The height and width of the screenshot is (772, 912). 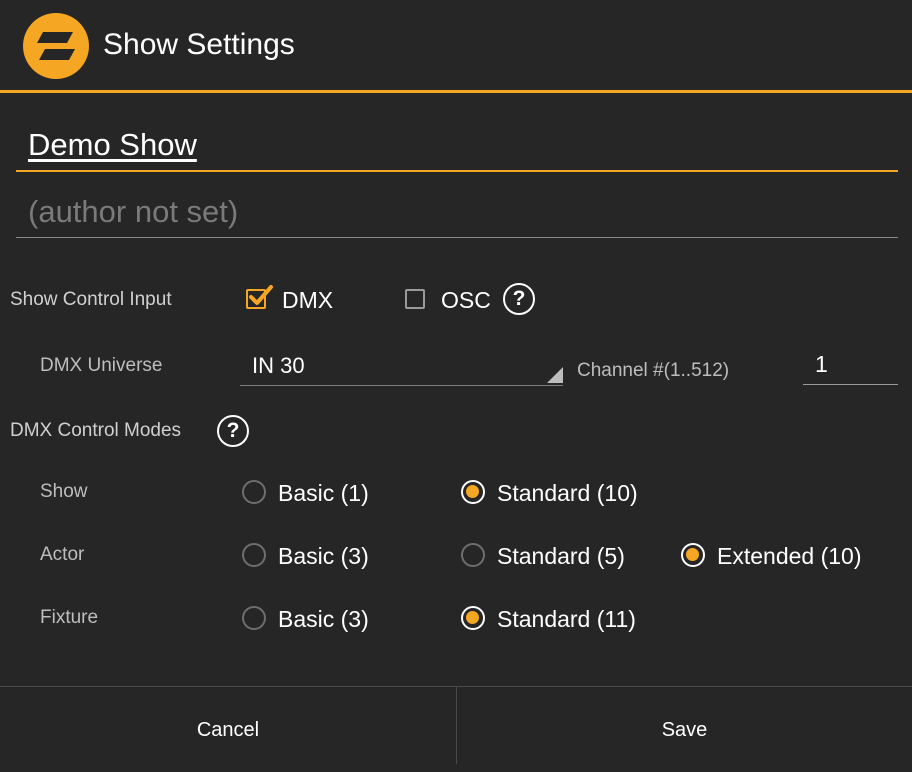 I want to click on lightning-logo-icon, so click(x=56, y=46).